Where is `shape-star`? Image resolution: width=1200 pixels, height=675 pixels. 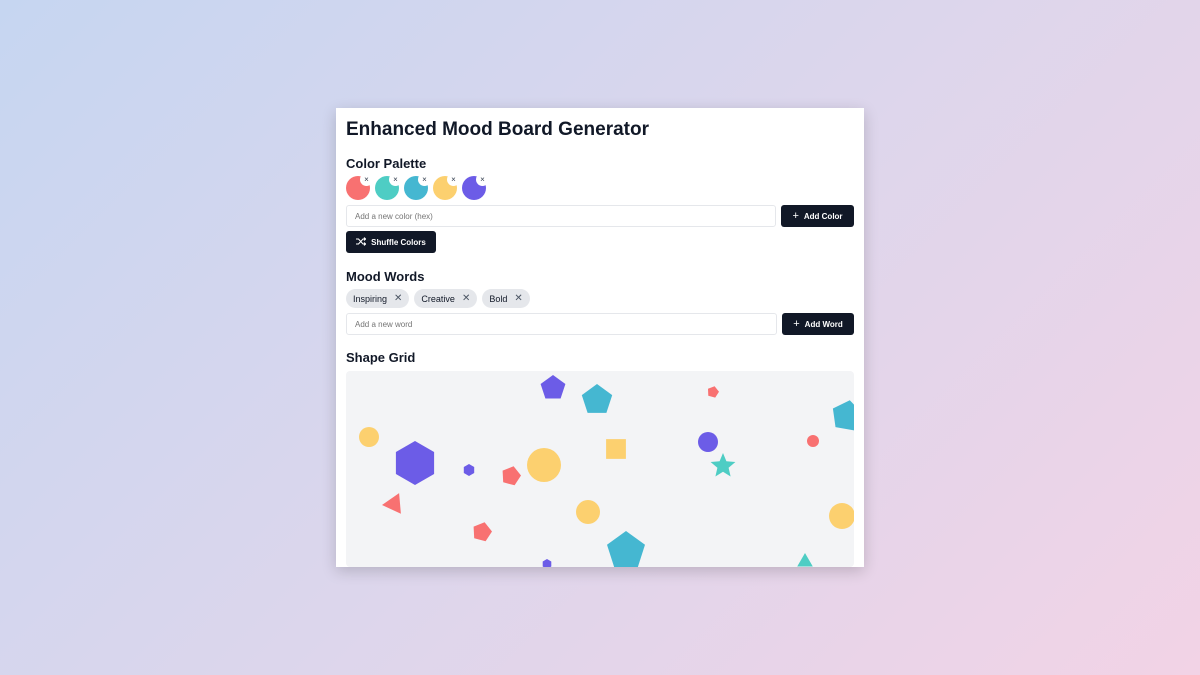 shape-star is located at coordinates (723, 465).